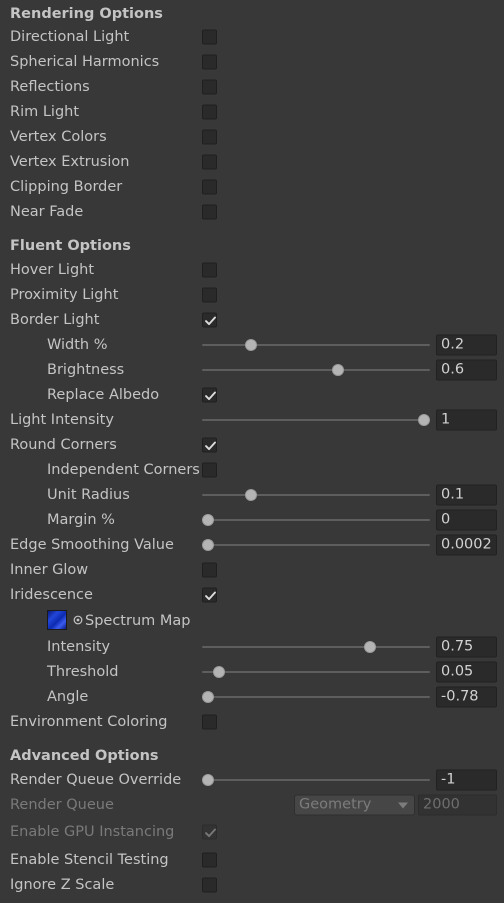 The width and height of the screenshot is (504, 903). What do you see at coordinates (209, 211) in the screenshot?
I see `near-fade-checkbox` at bounding box center [209, 211].